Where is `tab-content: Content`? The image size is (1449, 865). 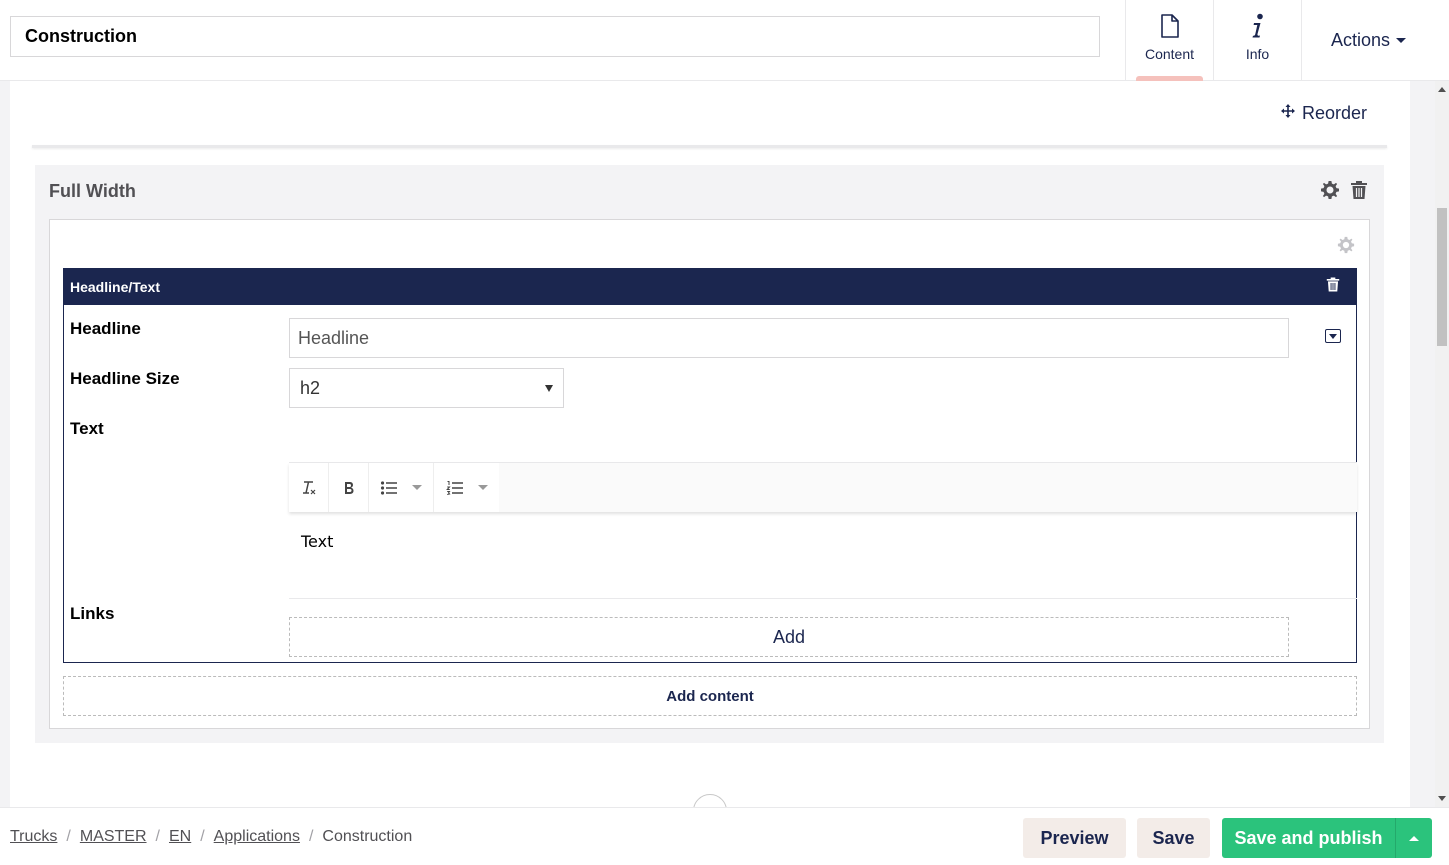 tab-content: Content is located at coordinates (1169, 40).